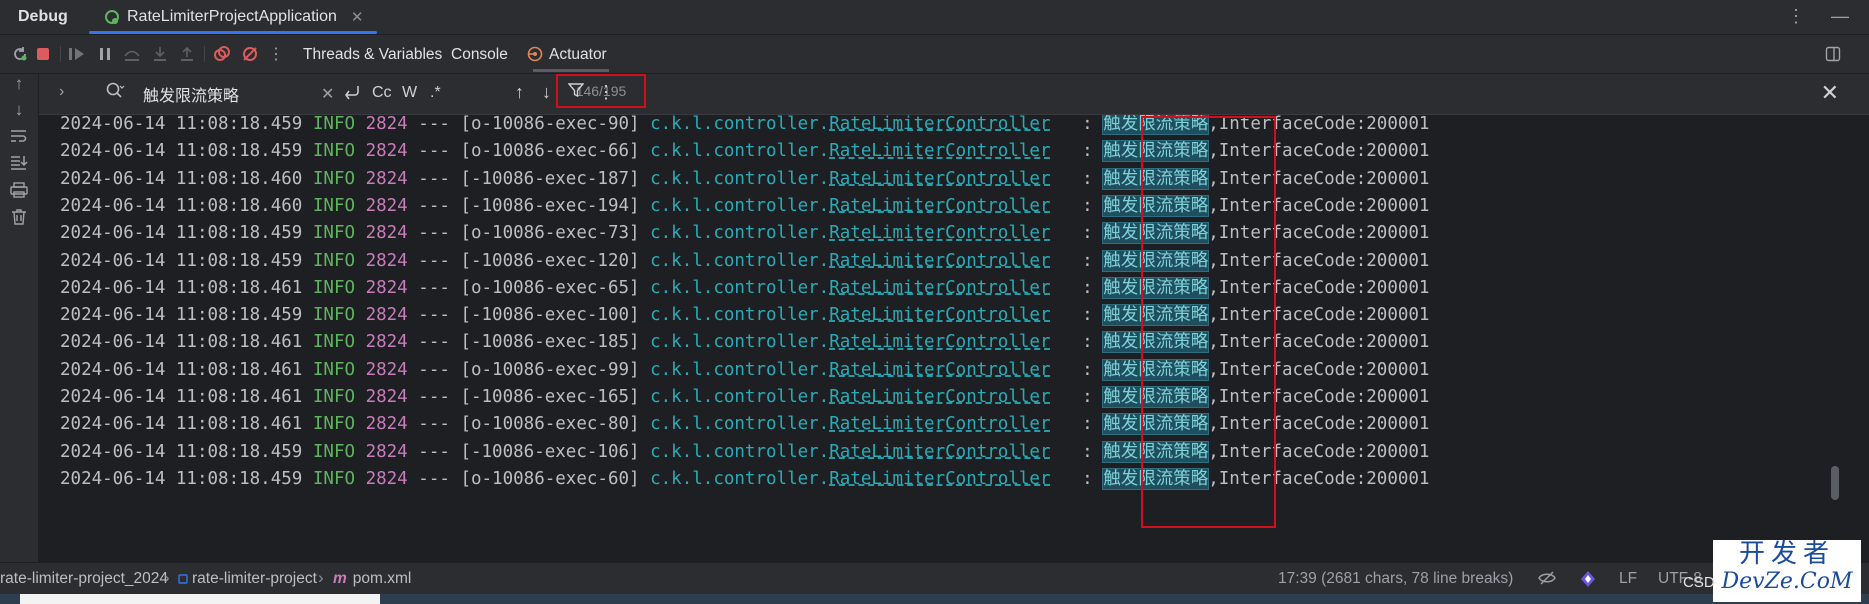 The height and width of the screenshot is (604, 1869). I want to click on trash-icon, so click(19, 218).